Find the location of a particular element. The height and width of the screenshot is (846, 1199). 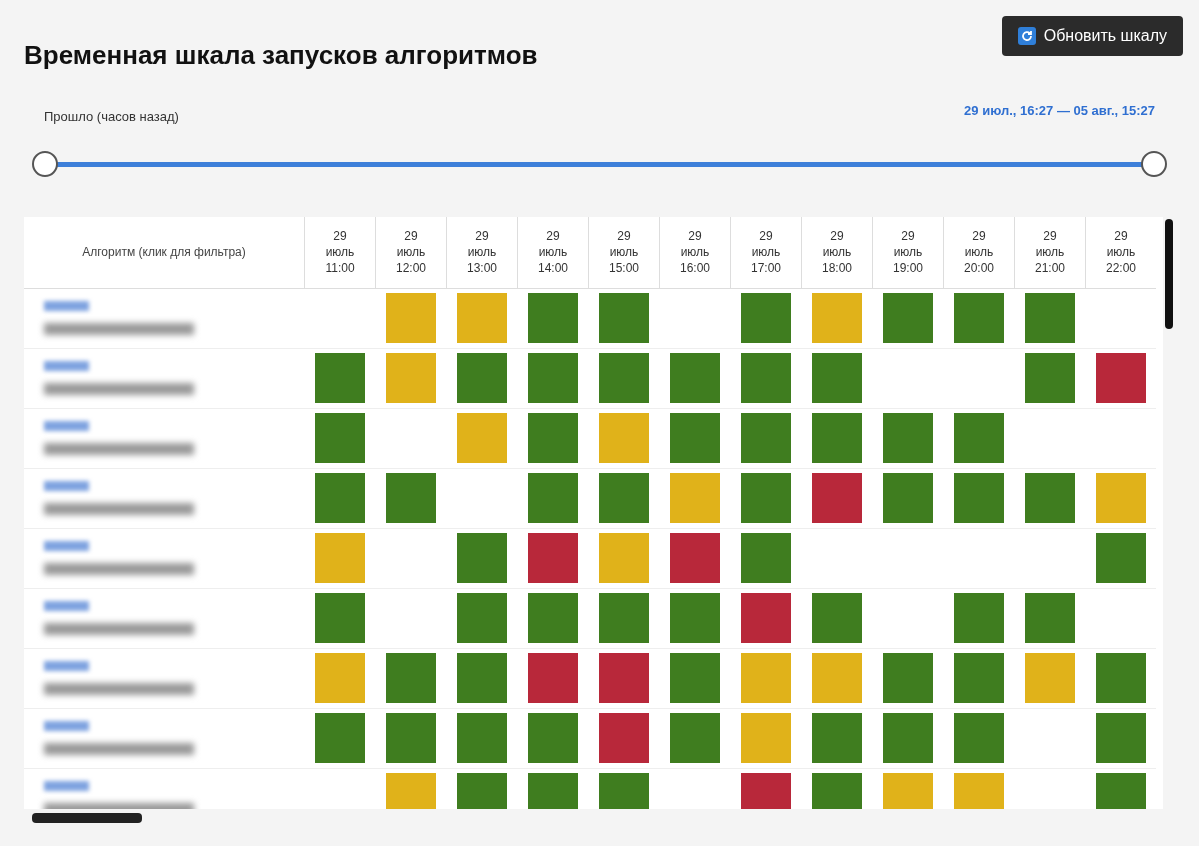

column-header: 12:00 is located at coordinates (411, 268).